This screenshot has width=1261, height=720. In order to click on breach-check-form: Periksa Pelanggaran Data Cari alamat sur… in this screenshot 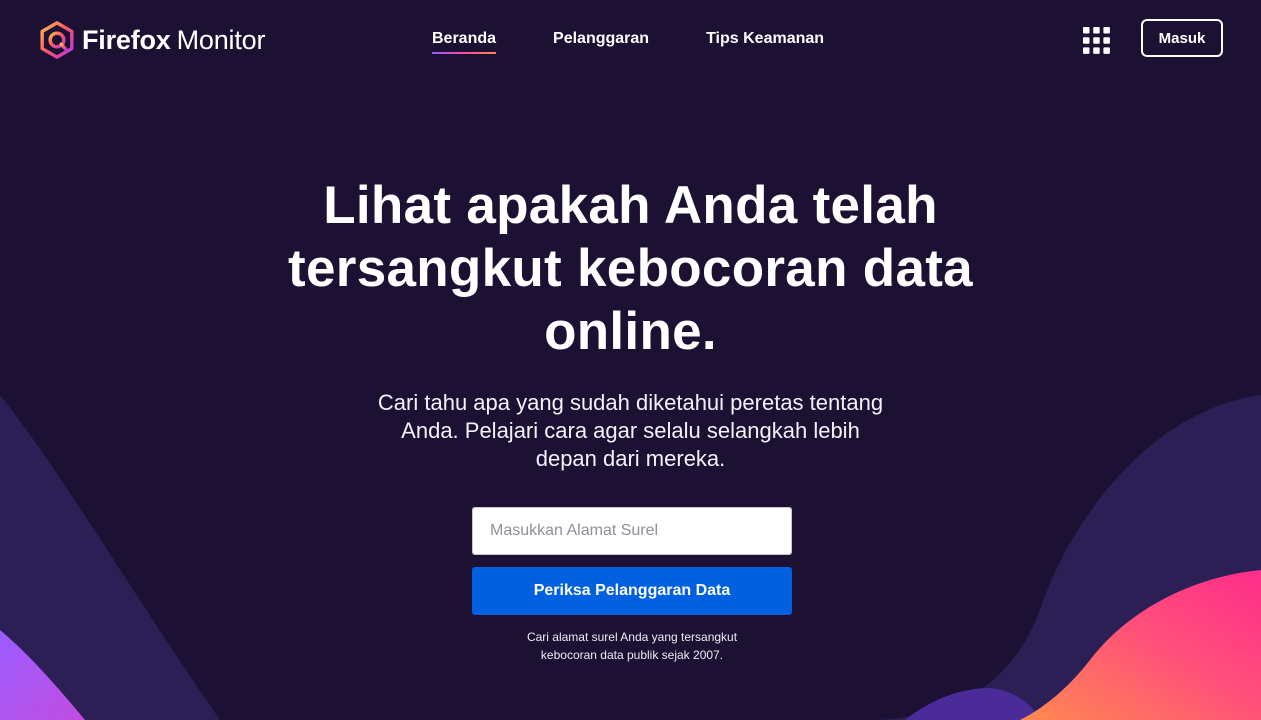, I will do `click(632, 585)`.